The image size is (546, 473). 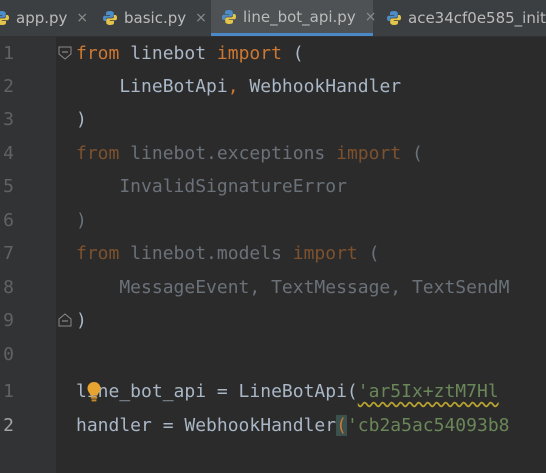 I want to click on fold-collapse-icon, so click(x=65, y=53).